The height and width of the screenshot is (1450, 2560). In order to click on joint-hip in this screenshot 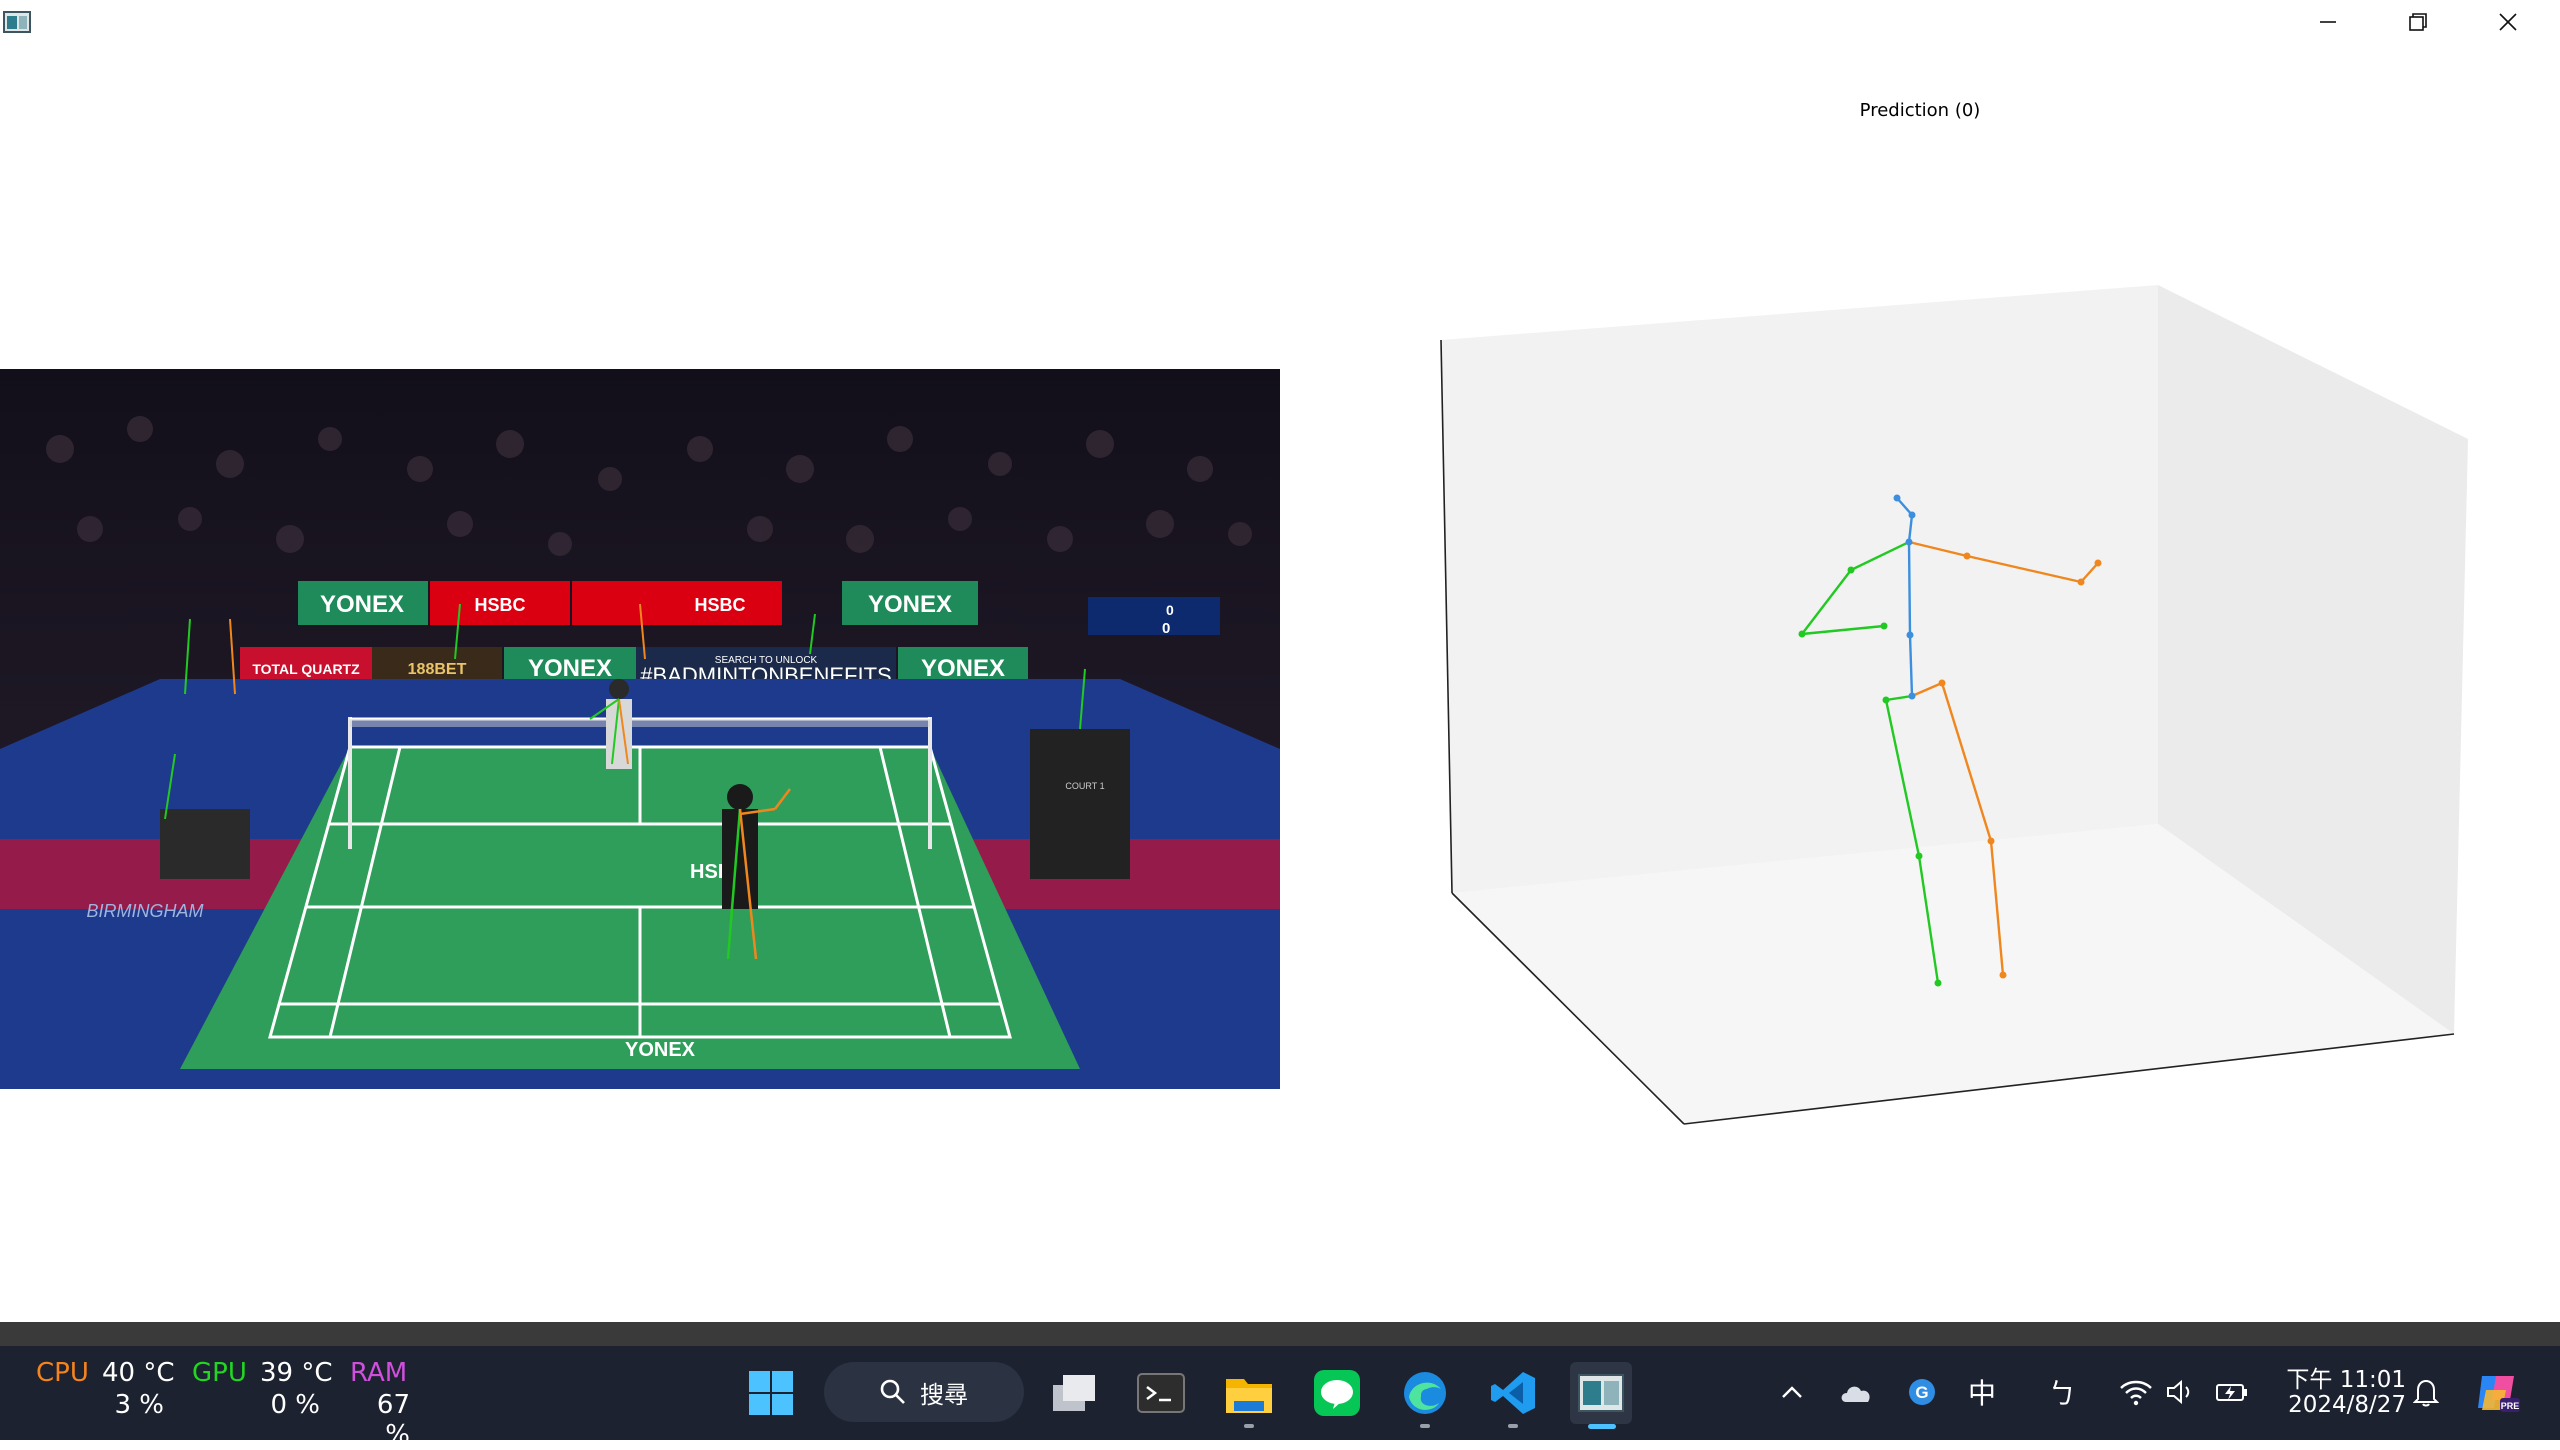, I will do `click(1912, 696)`.